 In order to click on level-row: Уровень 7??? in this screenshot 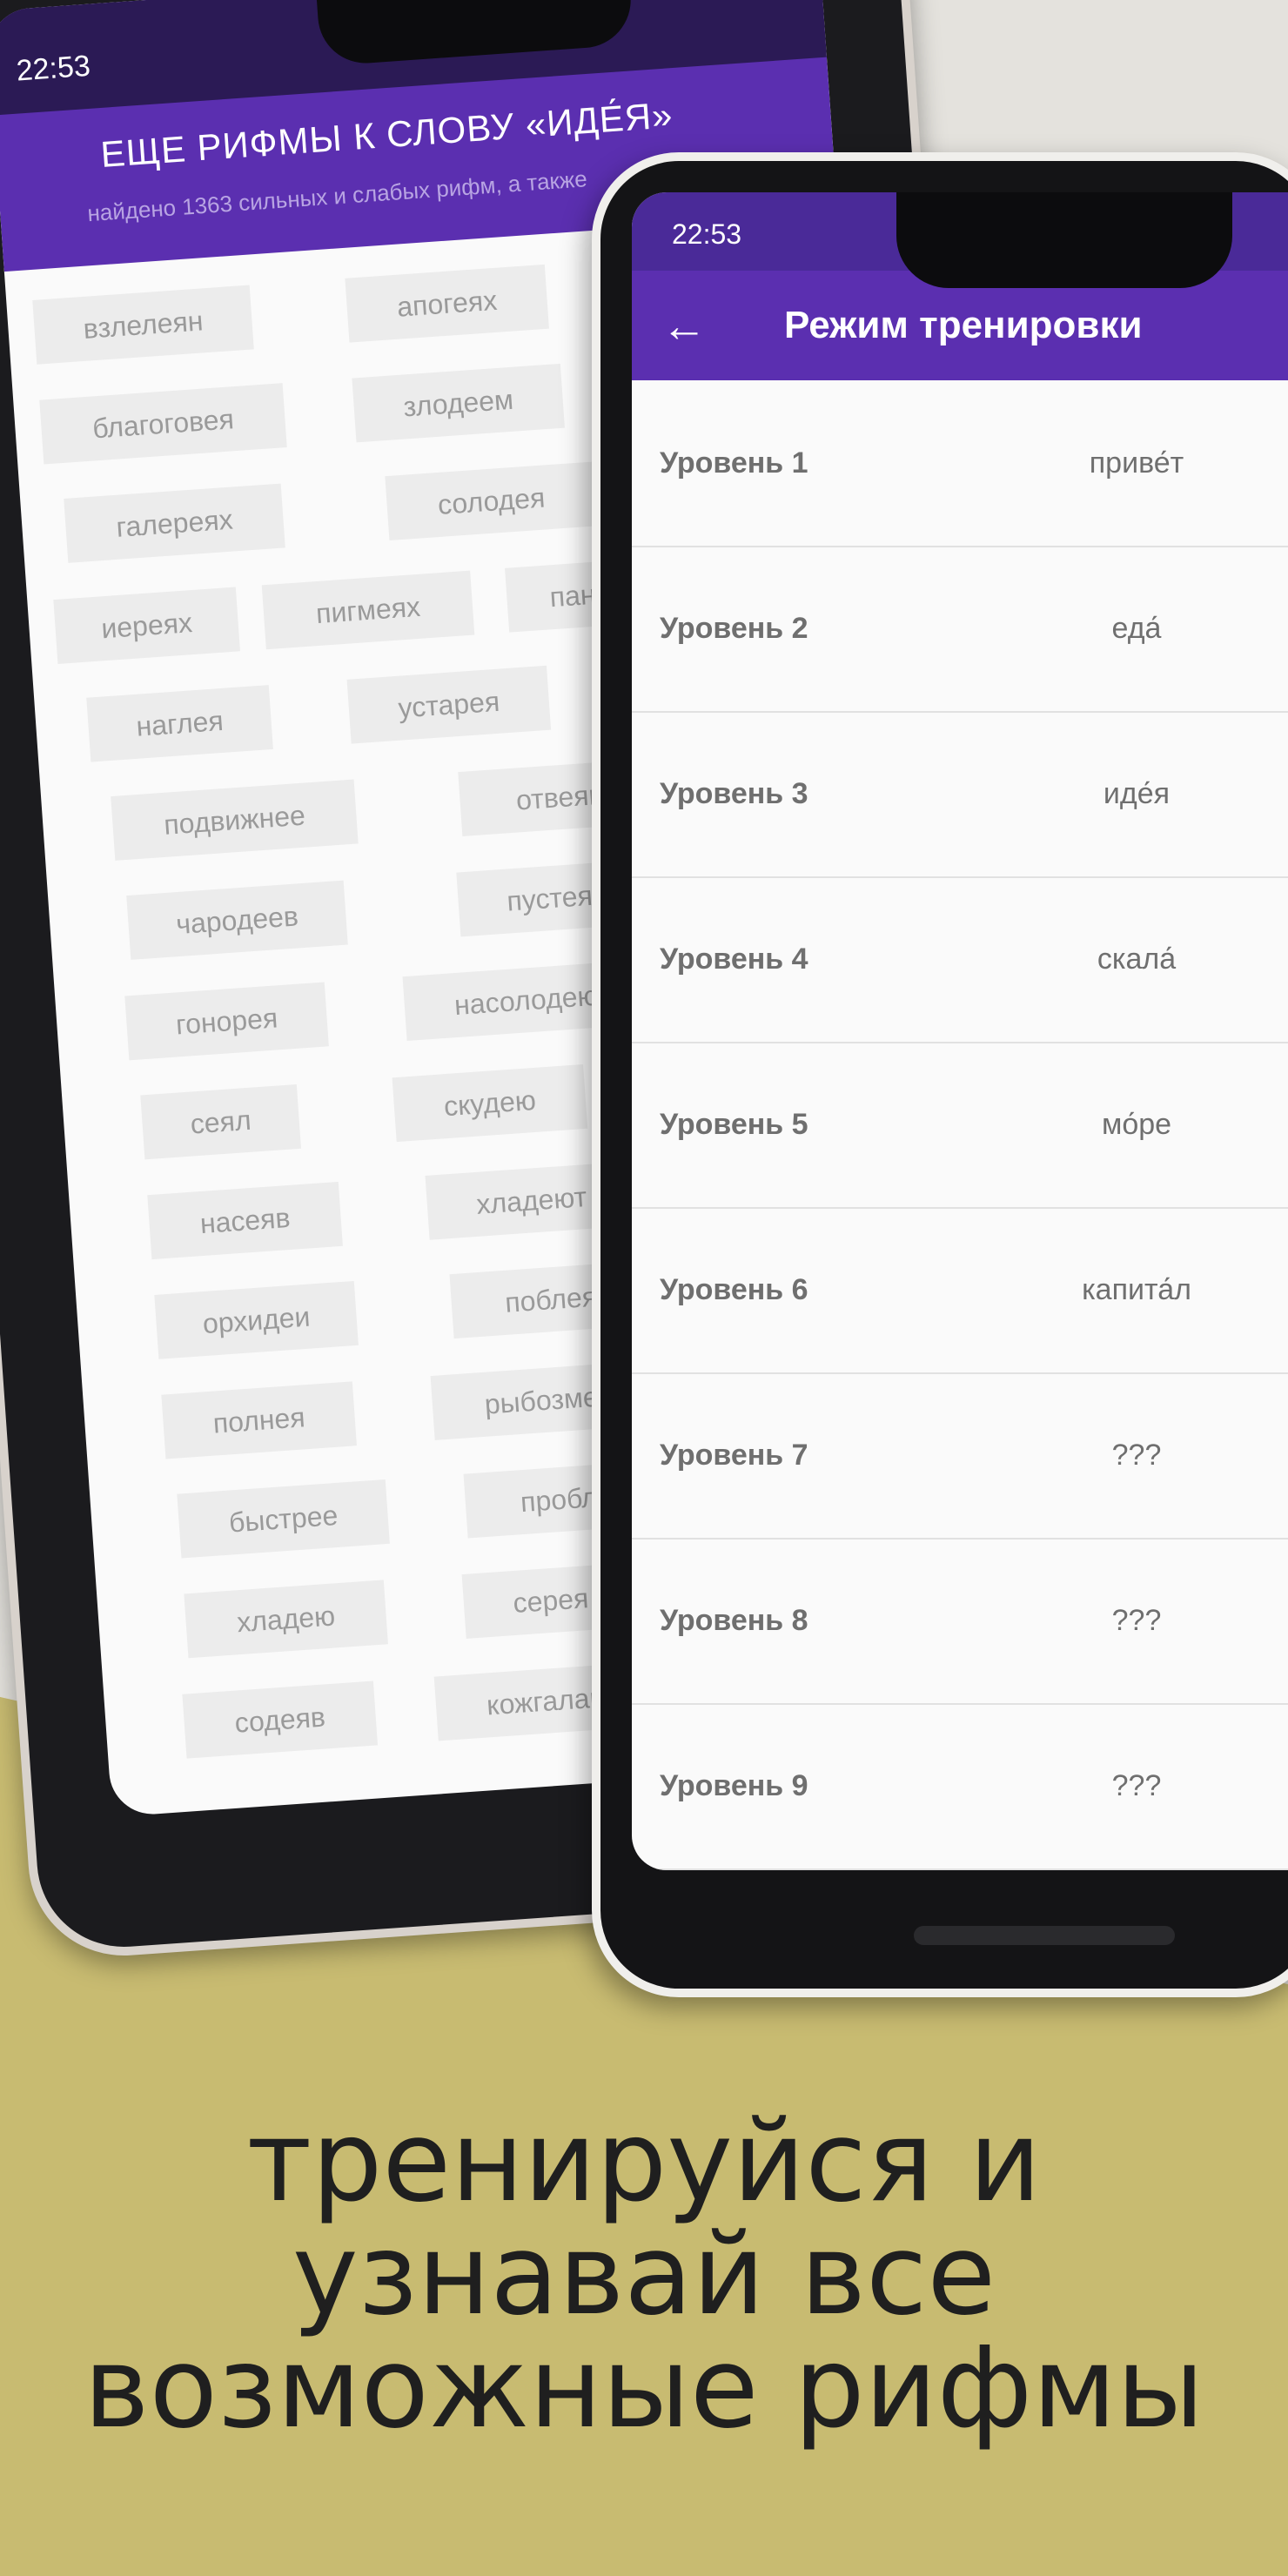, I will do `click(960, 1456)`.